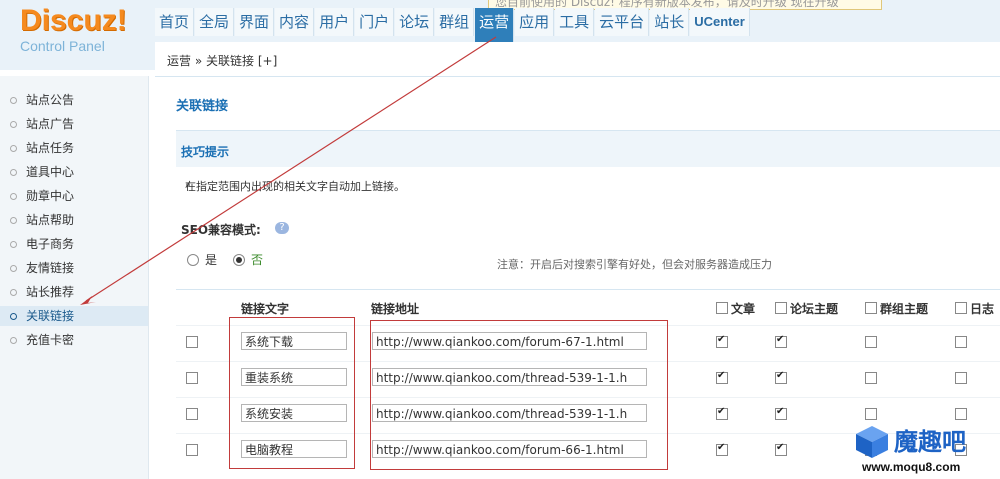  What do you see at coordinates (265, 309) in the screenshot?
I see `col-link-text: 链接文字` at bounding box center [265, 309].